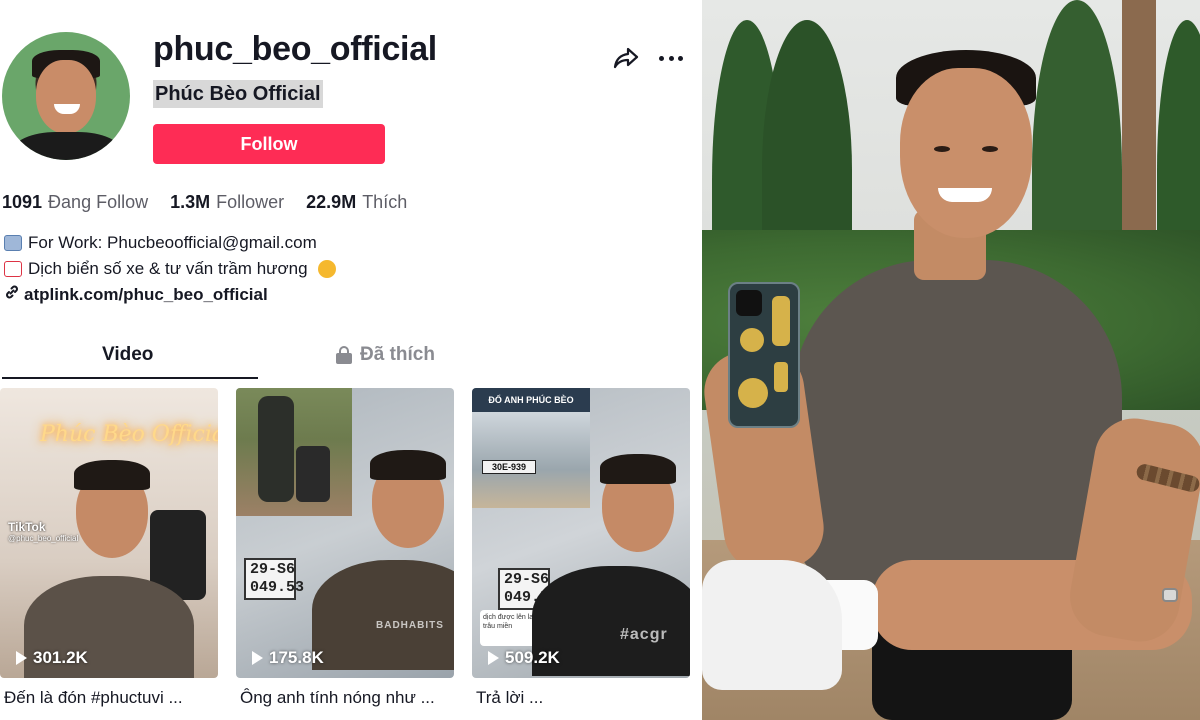 The width and height of the screenshot is (1200, 720). I want to click on profile-stats: 1091 Đang Follow 1.3M Follower 22.9M Thích, so click(204, 202).